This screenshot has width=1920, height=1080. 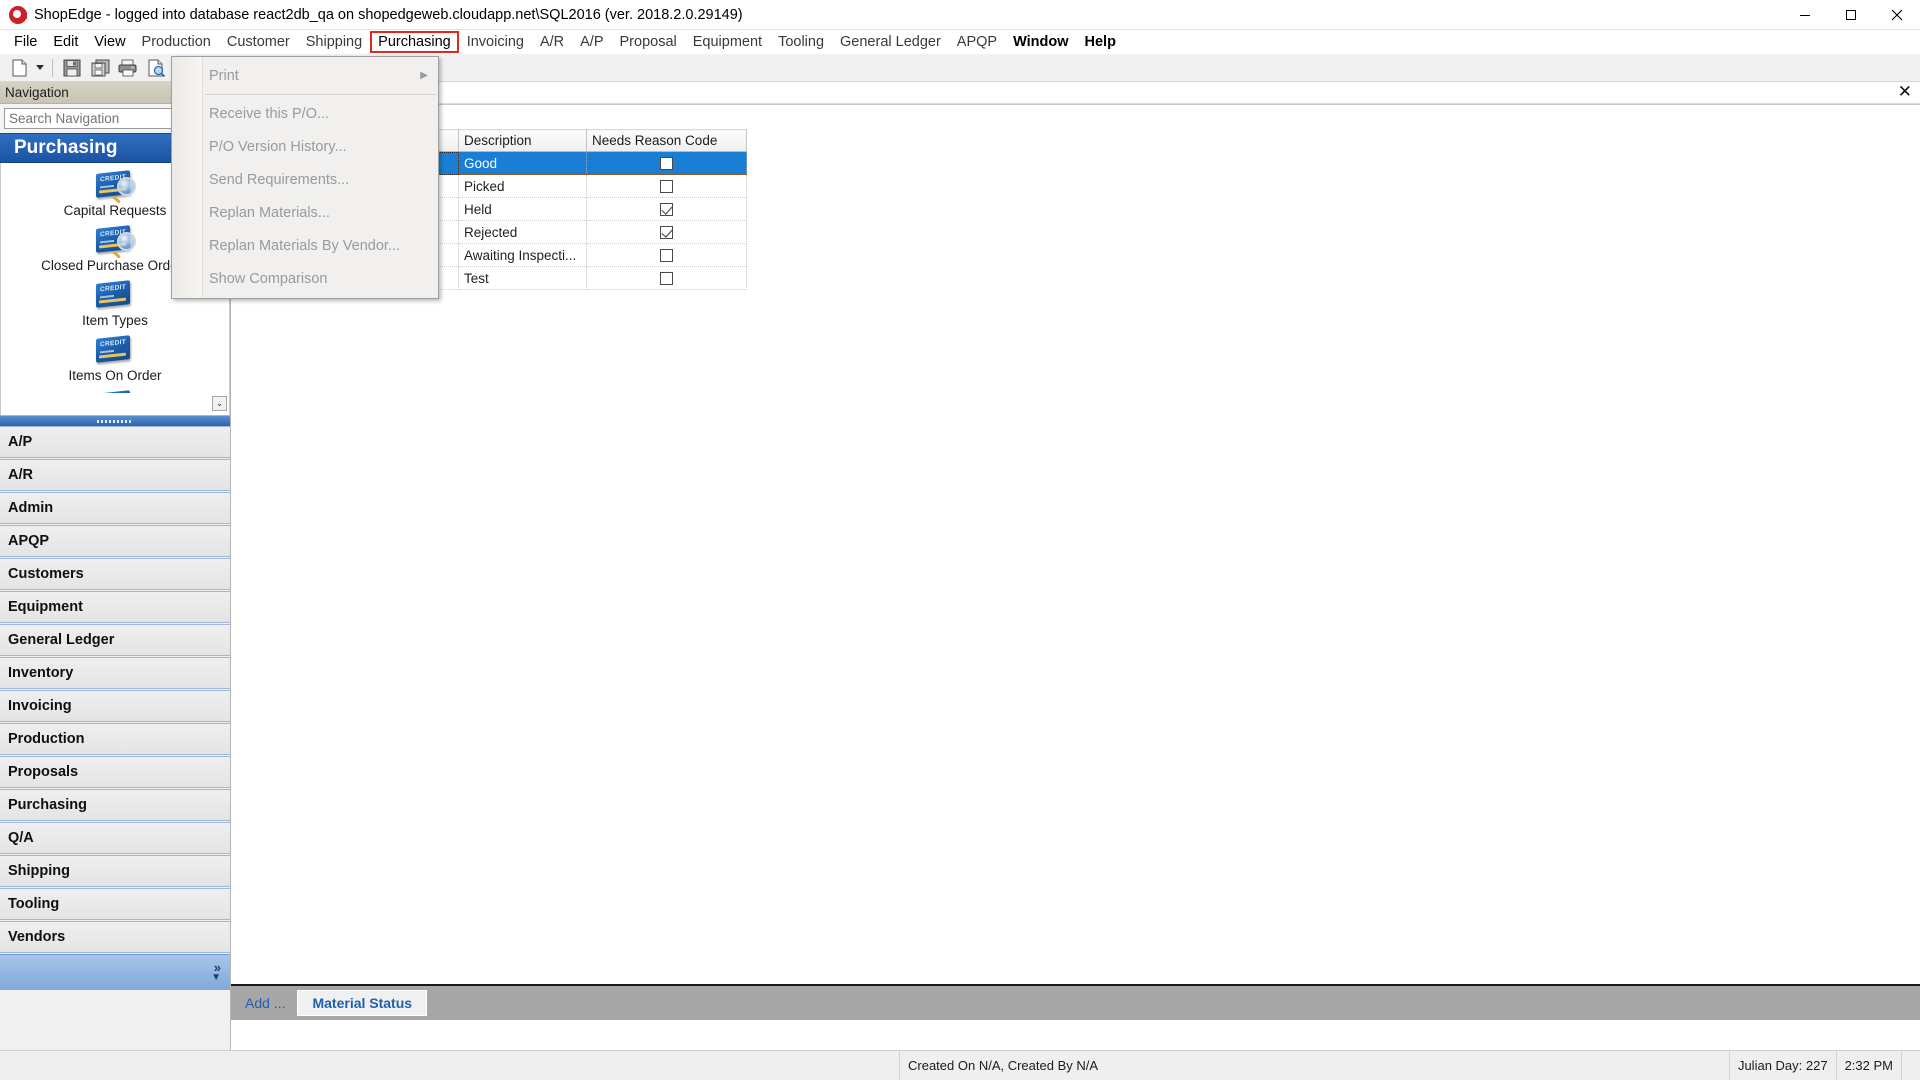 I want to click on cell-description: Test, so click(x=522, y=278).